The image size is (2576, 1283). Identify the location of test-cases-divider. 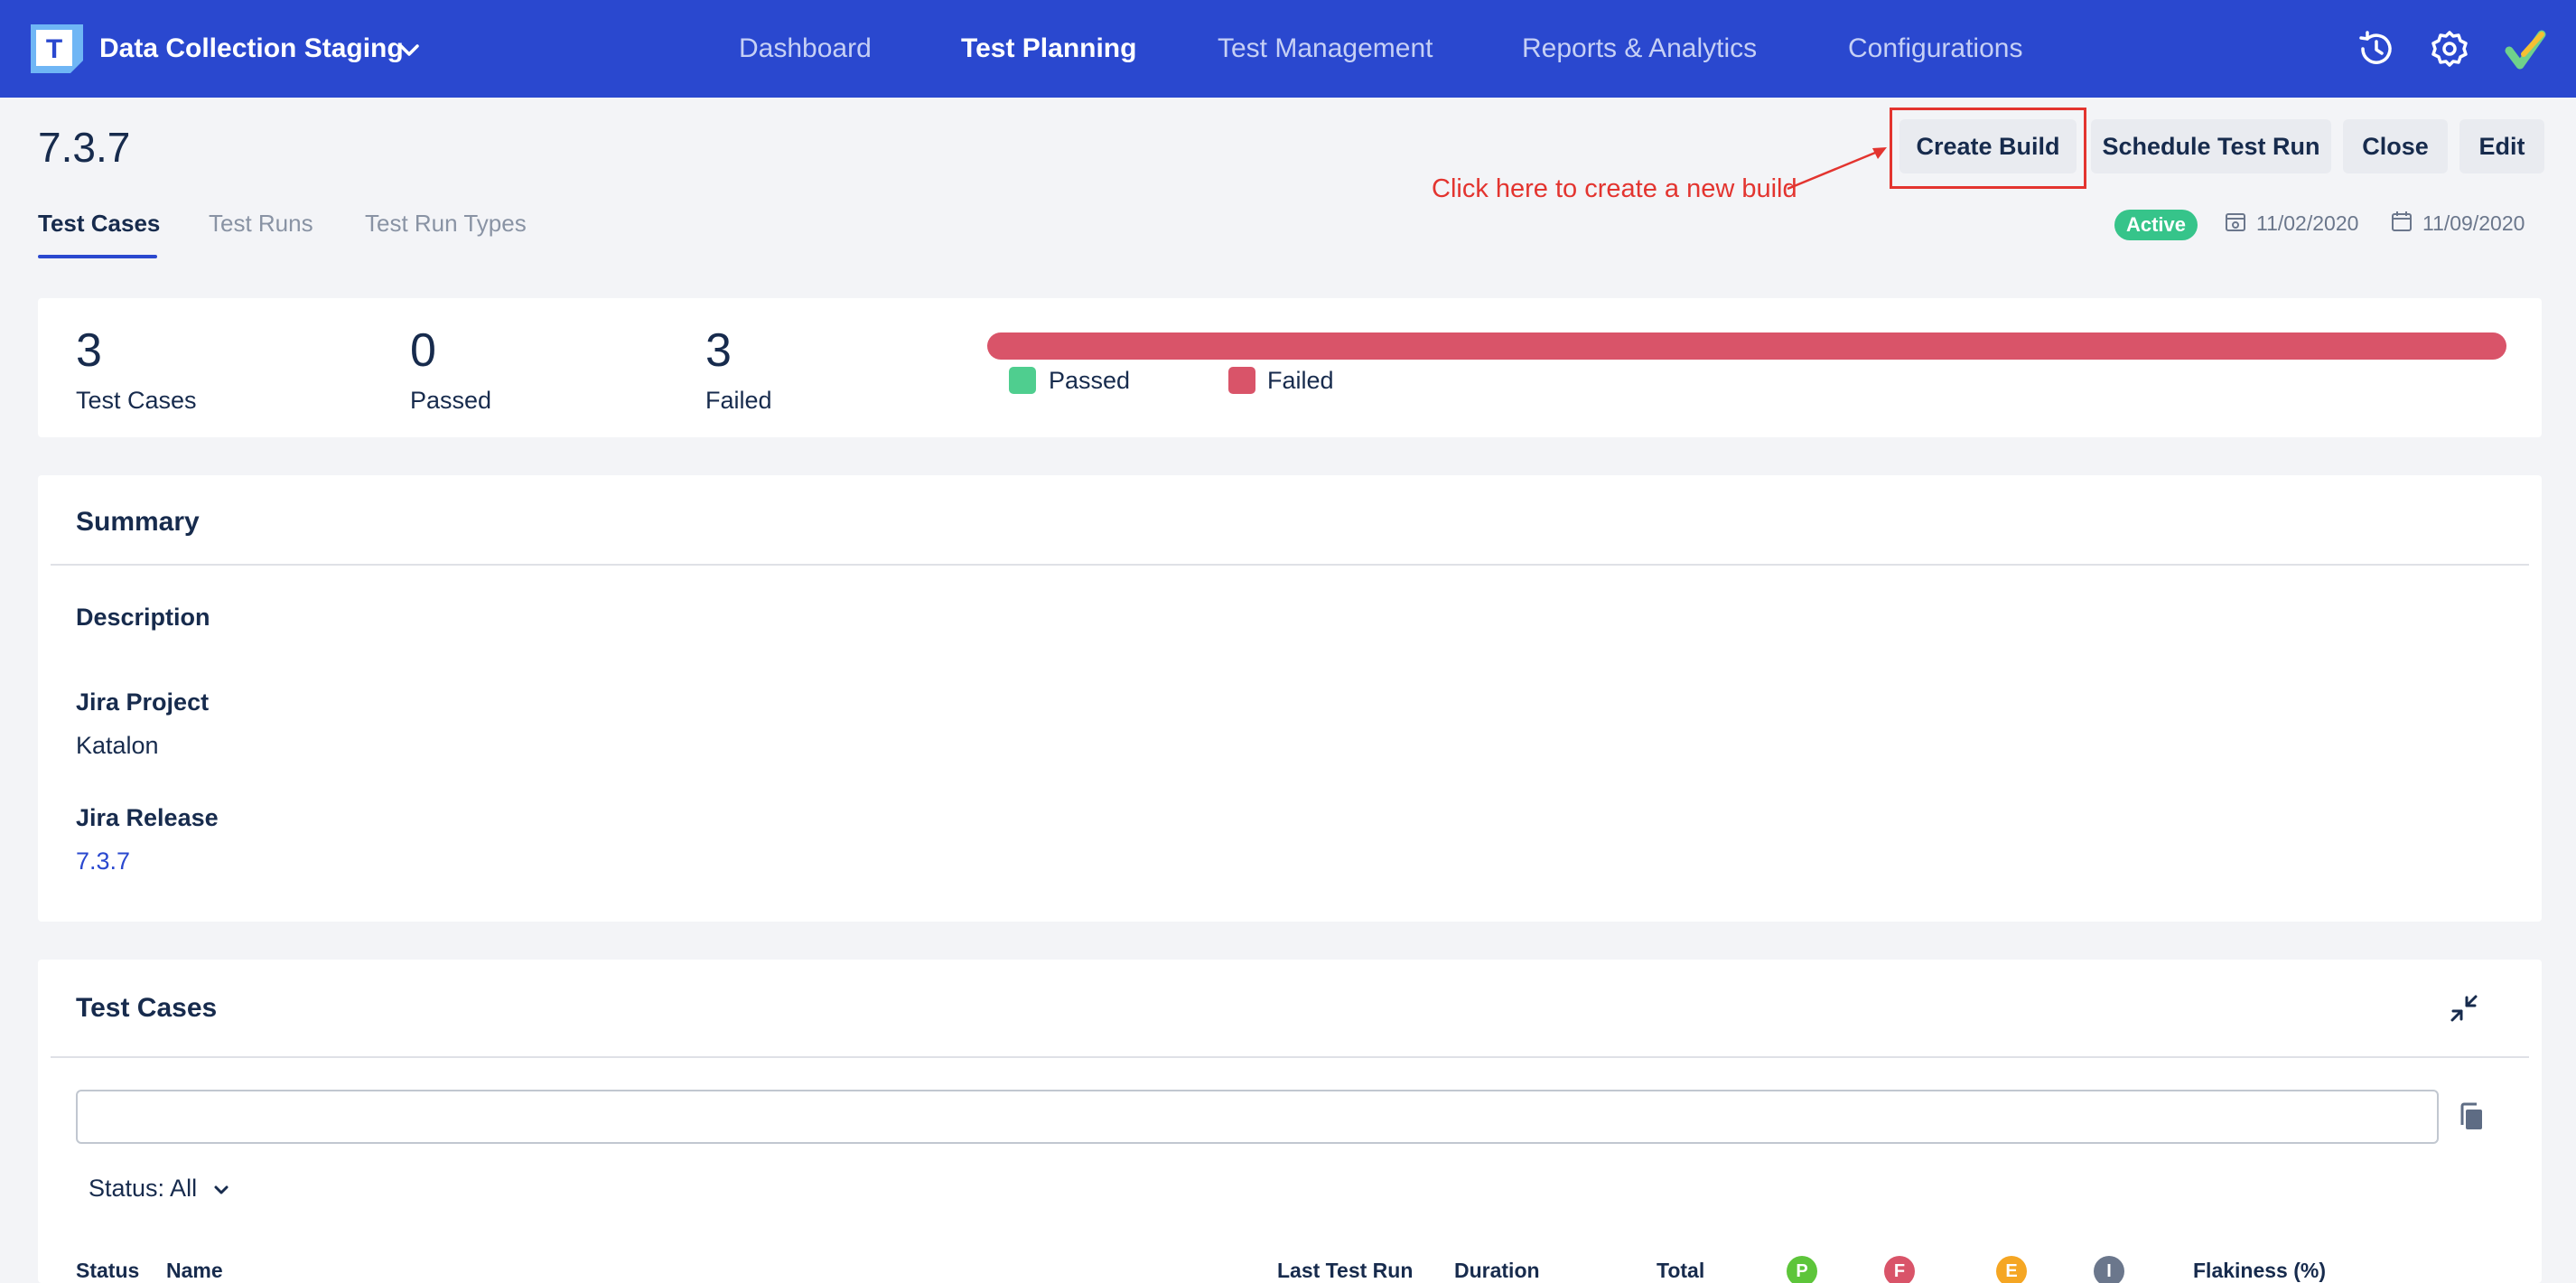
(1290, 1057).